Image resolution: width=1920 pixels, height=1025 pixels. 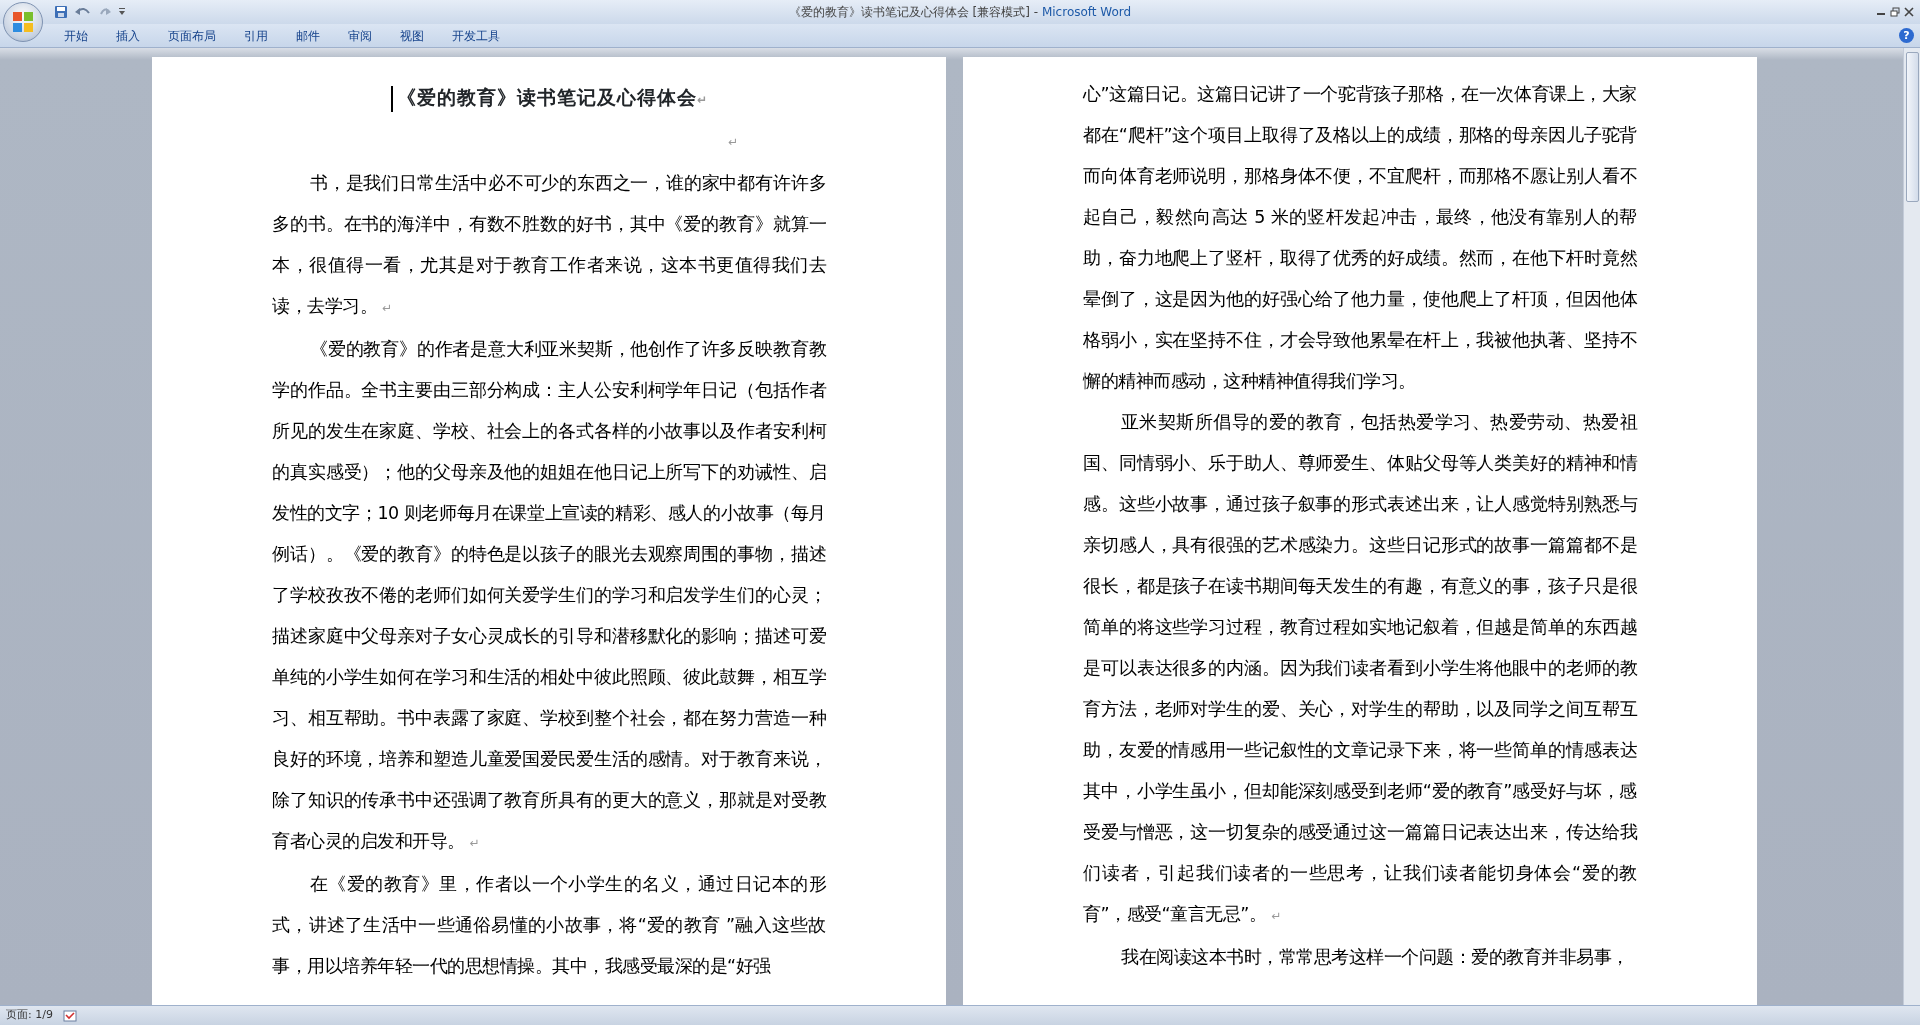 I want to click on proofing-icon, so click(x=69, y=1015).